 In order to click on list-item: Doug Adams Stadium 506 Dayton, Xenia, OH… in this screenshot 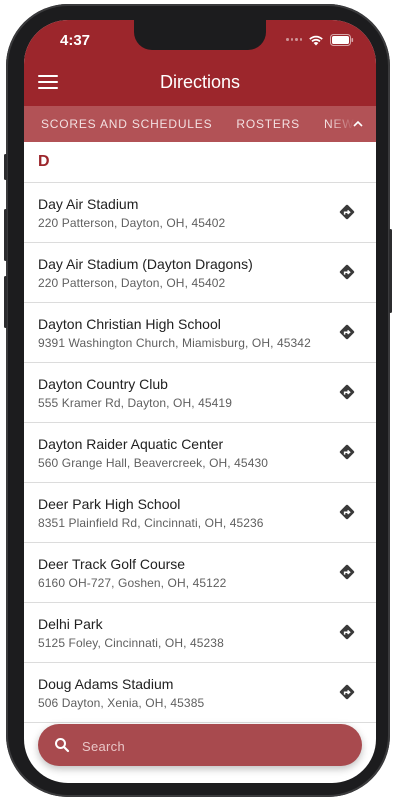, I will do `click(200, 692)`.